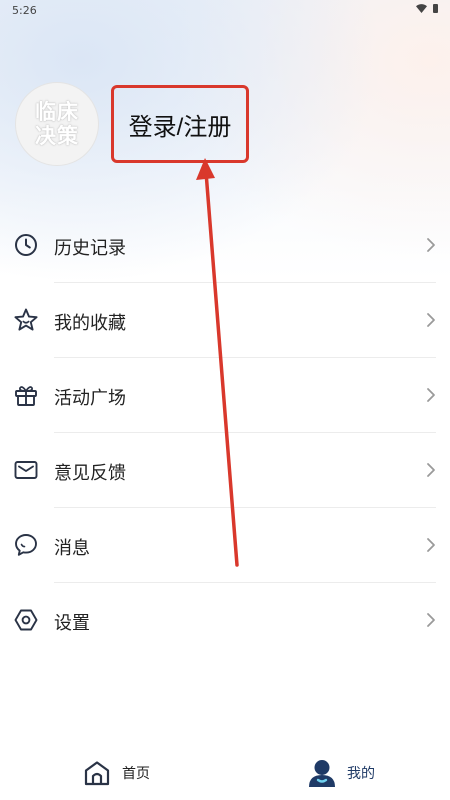 The image size is (450, 800). Describe the element at coordinates (225, 620) in the screenshot. I see `menu-item-settings: 设置` at that location.